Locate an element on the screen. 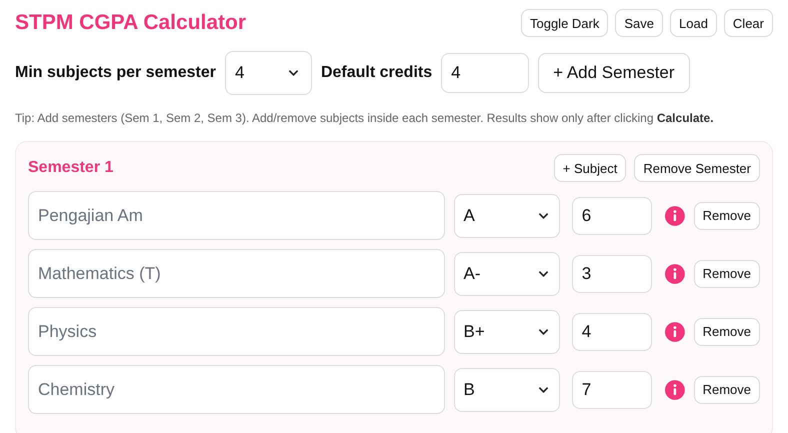 This screenshot has width=788, height=433. app-title: STPM CGPA Calculator is located at coordinates (130, 23).